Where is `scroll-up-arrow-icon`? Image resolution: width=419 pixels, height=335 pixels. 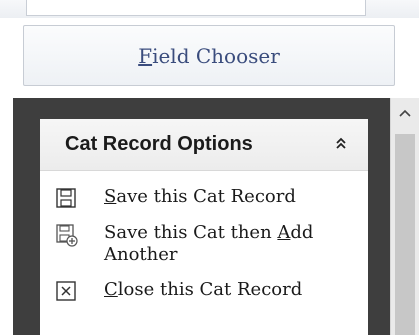 scroll-up-arrow-icon is located at coordinates (405, 113).